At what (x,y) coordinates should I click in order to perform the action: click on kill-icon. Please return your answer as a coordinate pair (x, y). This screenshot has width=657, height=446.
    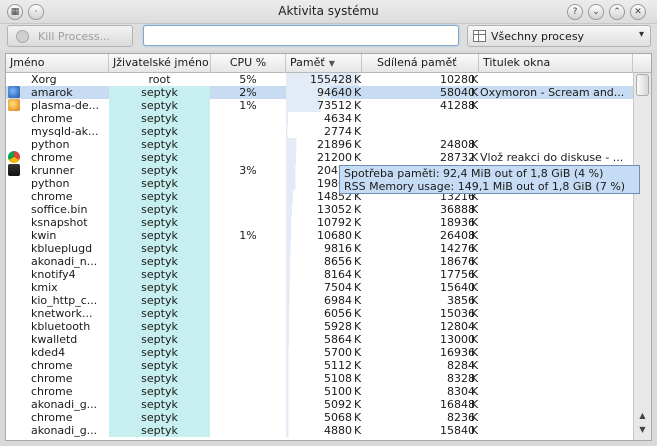
    Looking at the image, I should click on (22, 36).